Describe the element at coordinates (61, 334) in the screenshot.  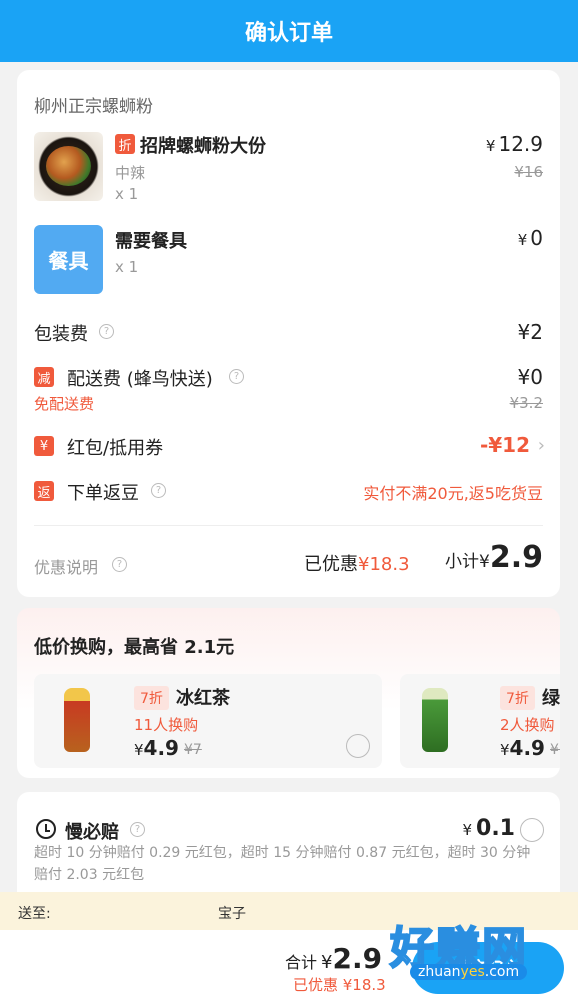
I see `packing-fee-label: 包装费` at that location.